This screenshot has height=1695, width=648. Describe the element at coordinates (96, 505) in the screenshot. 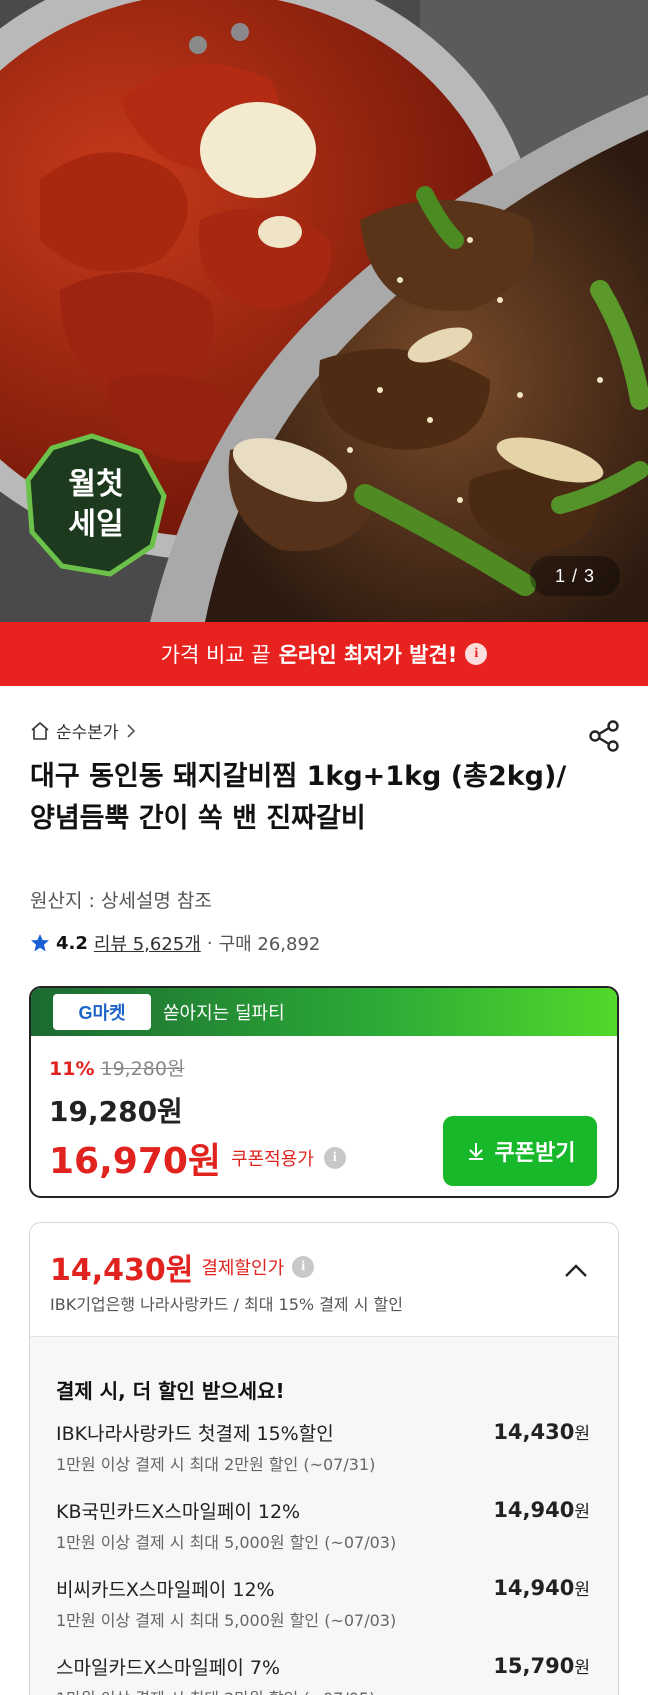

I see `sale-badge: 월첫 세일` at that location.